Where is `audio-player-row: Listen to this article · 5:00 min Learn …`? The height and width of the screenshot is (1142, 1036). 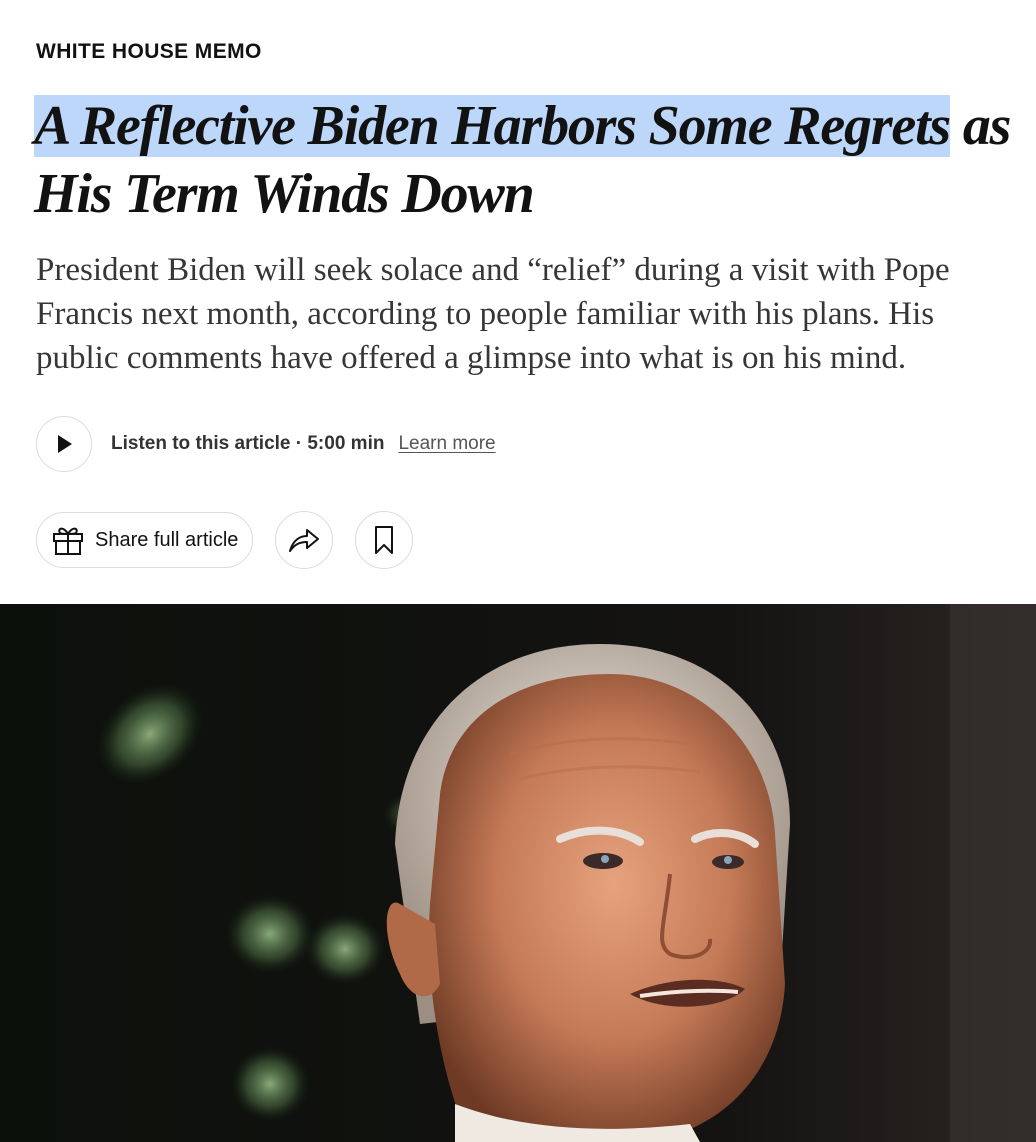
audio-player-row: Listen to this article · 5:00 min Learn … is located at coordinates (266, 444).